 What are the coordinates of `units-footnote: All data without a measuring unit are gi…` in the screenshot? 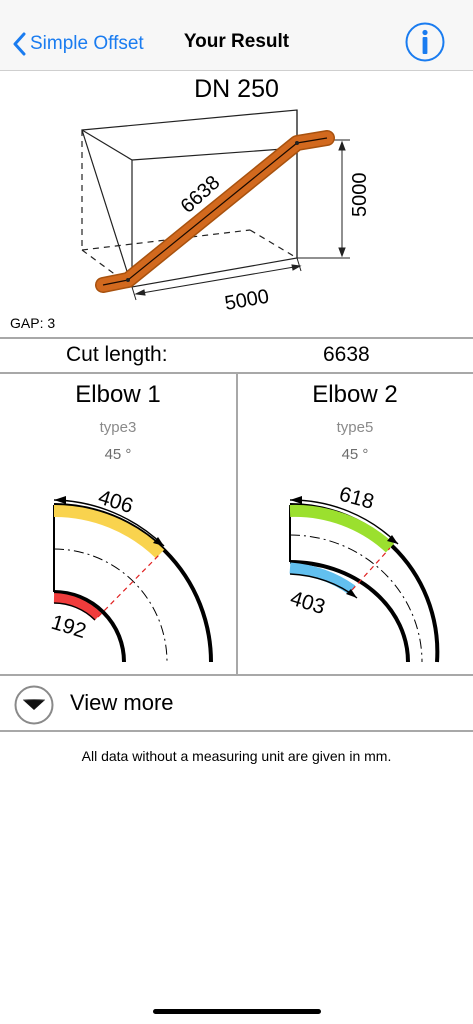 It's located at (236, 756).